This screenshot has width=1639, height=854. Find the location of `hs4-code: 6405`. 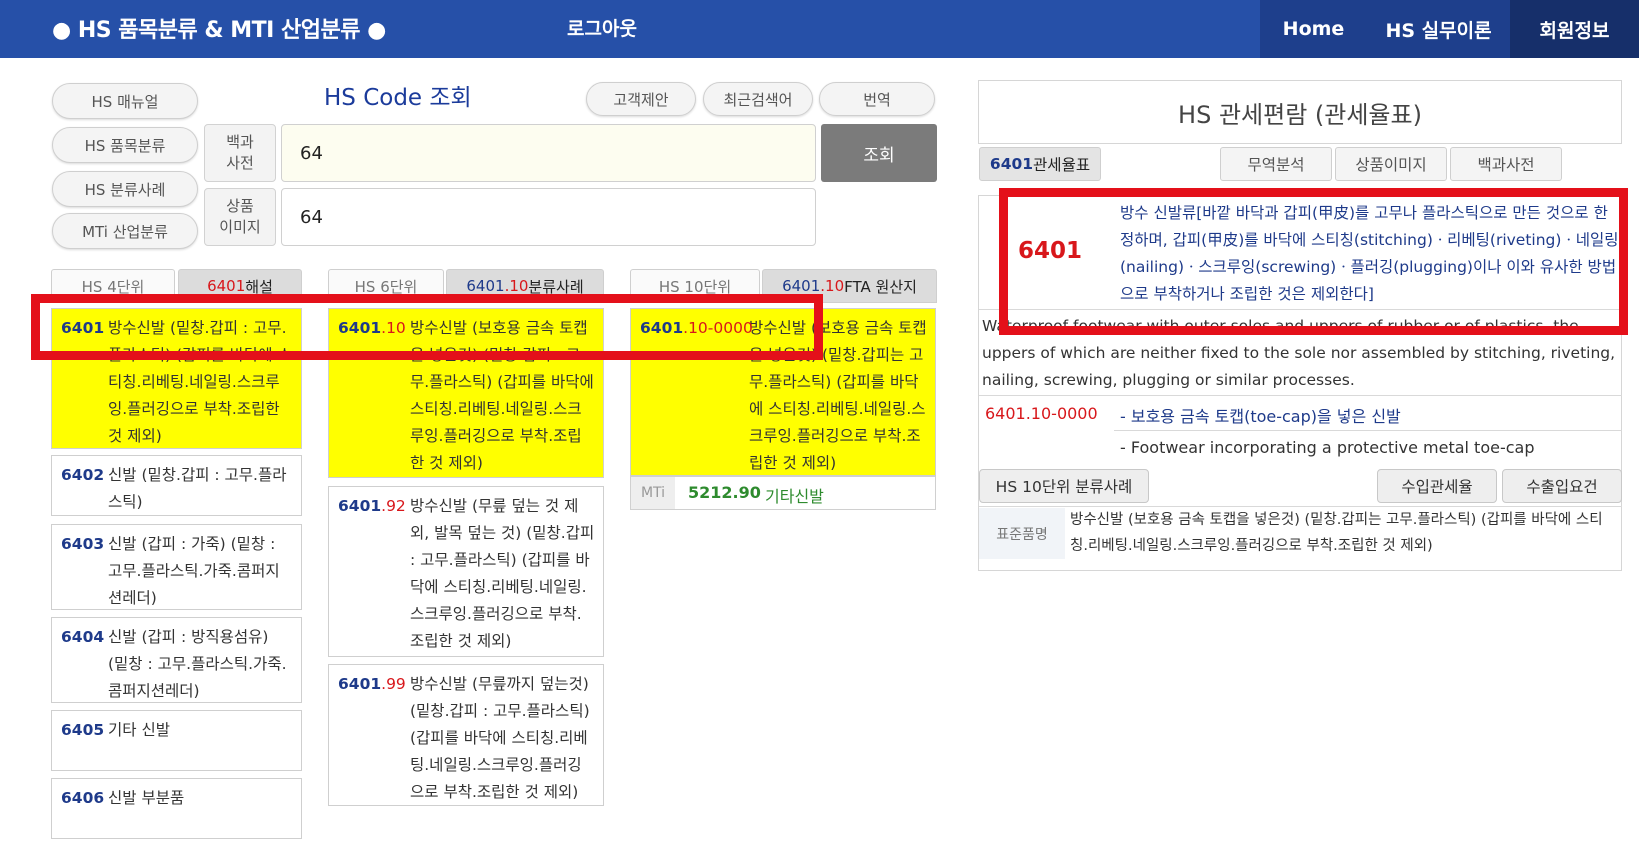

hs4-code: 6405 is located at coordinates (83, 730).